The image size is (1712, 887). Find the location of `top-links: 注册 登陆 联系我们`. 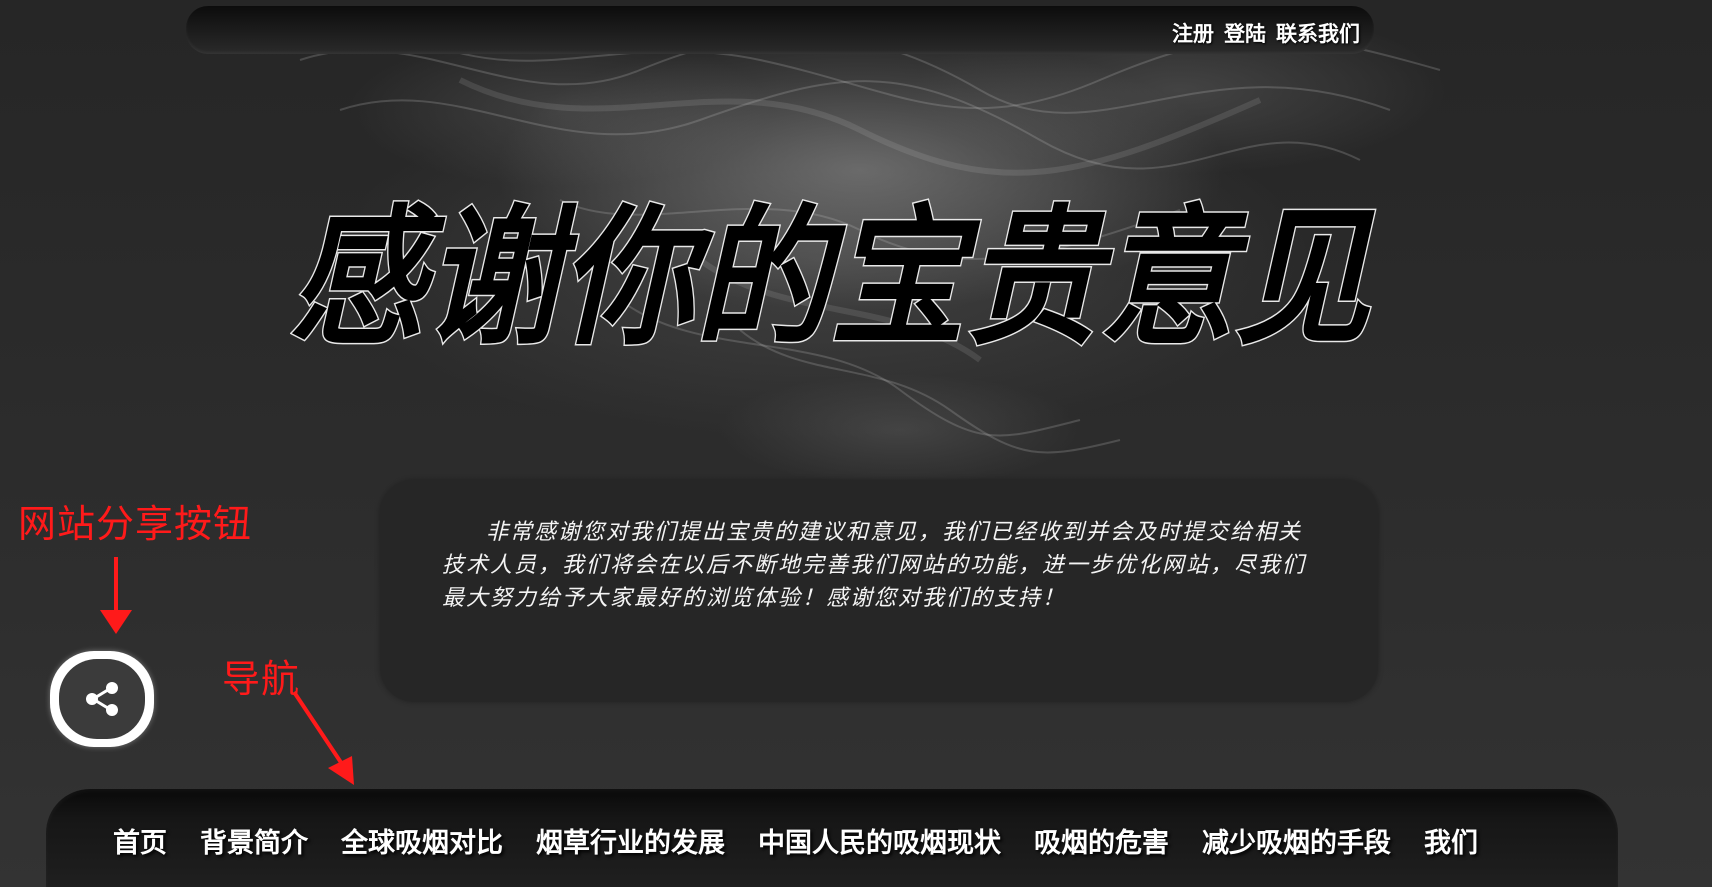

top-links: 注册 登陆 联系我们 is located at coordinates (1266, 33).